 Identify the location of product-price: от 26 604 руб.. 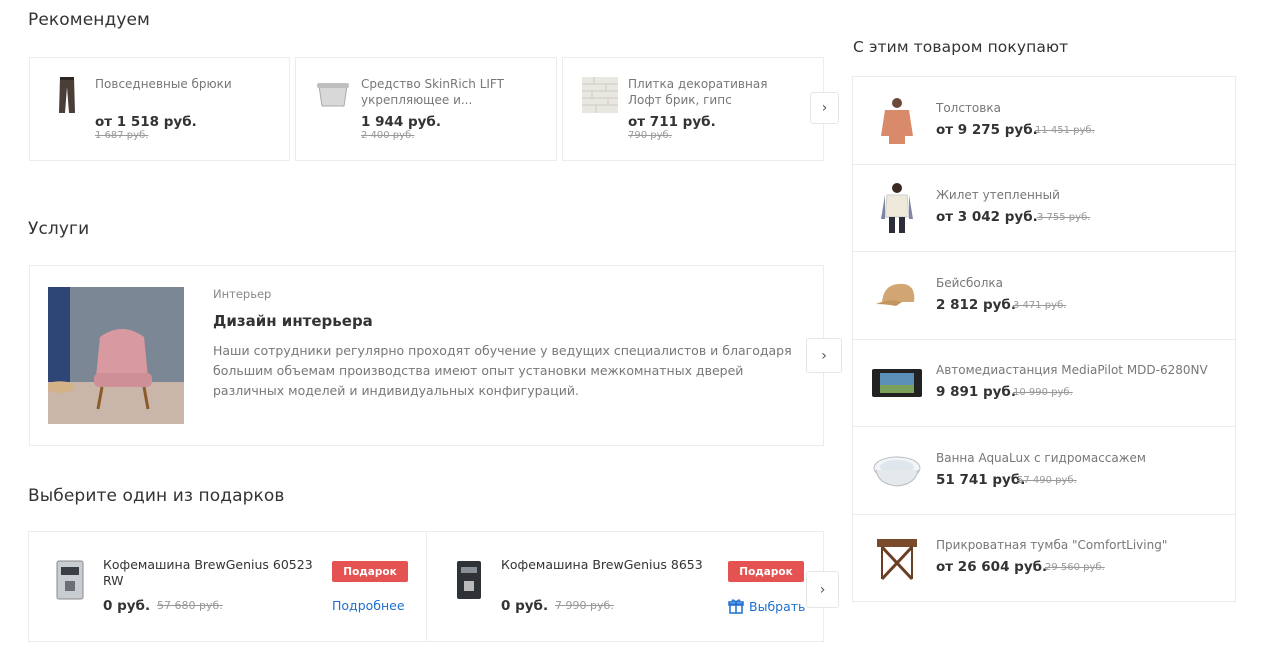
(992, 567).